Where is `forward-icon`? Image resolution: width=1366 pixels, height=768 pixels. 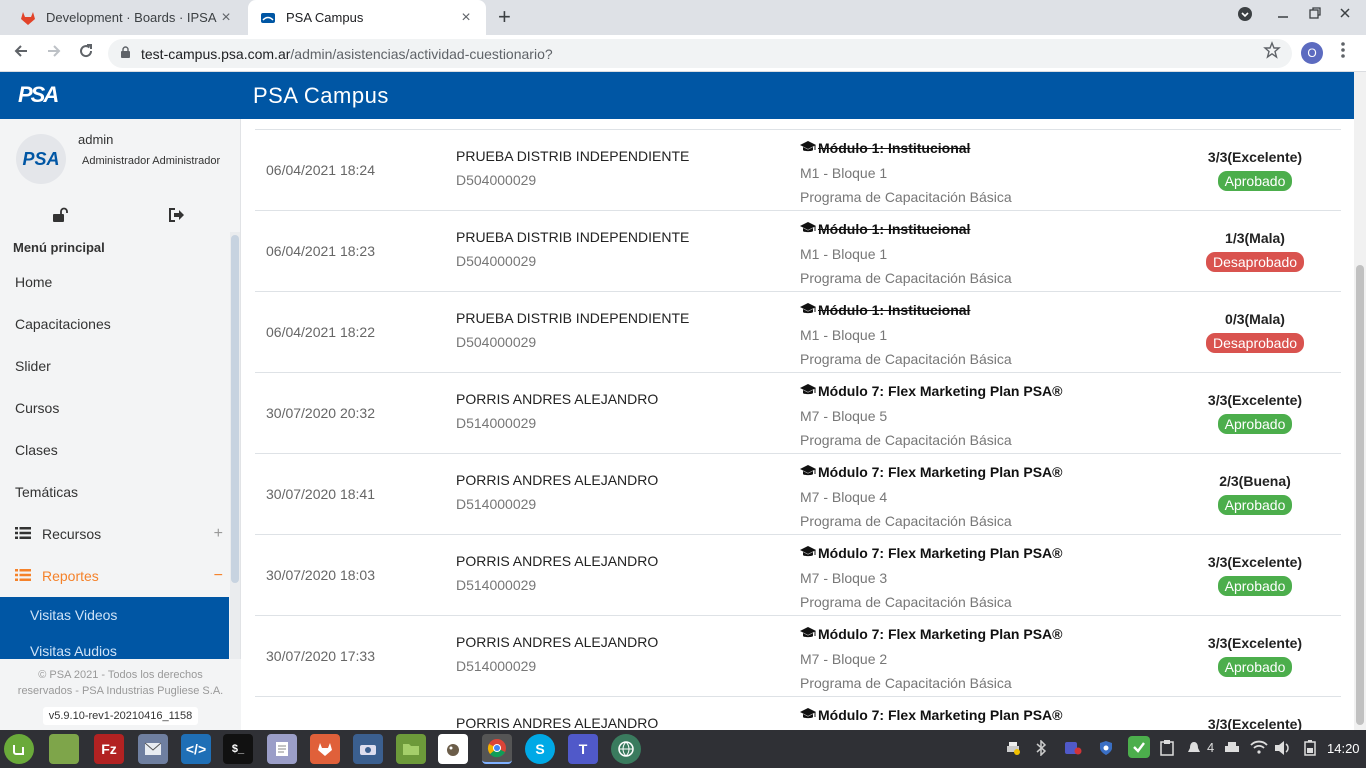
forward-icon is located at coordinates (54, 53).